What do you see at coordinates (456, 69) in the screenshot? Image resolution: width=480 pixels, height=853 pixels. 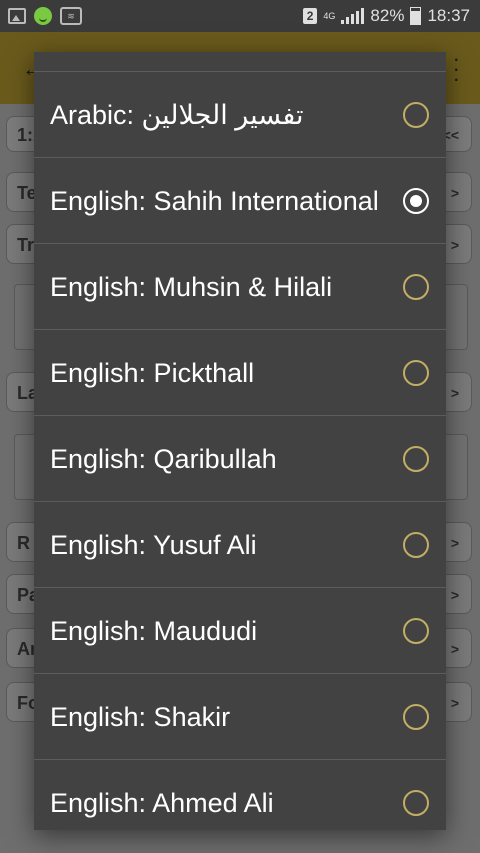 I see `overflow-menu-icon: · · ·` at bounding box center [456, 69].